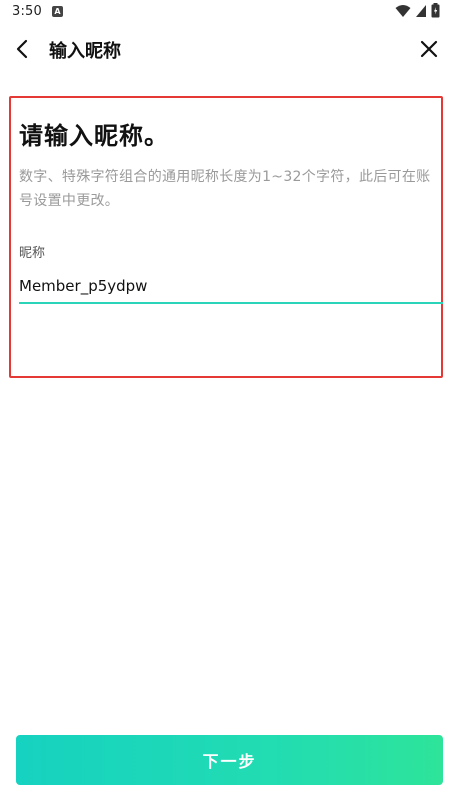  What do you see at coordinates (85, 51) in the screenshot?
I see `page-title: 输入昵称` at bounding box center [85, 51].